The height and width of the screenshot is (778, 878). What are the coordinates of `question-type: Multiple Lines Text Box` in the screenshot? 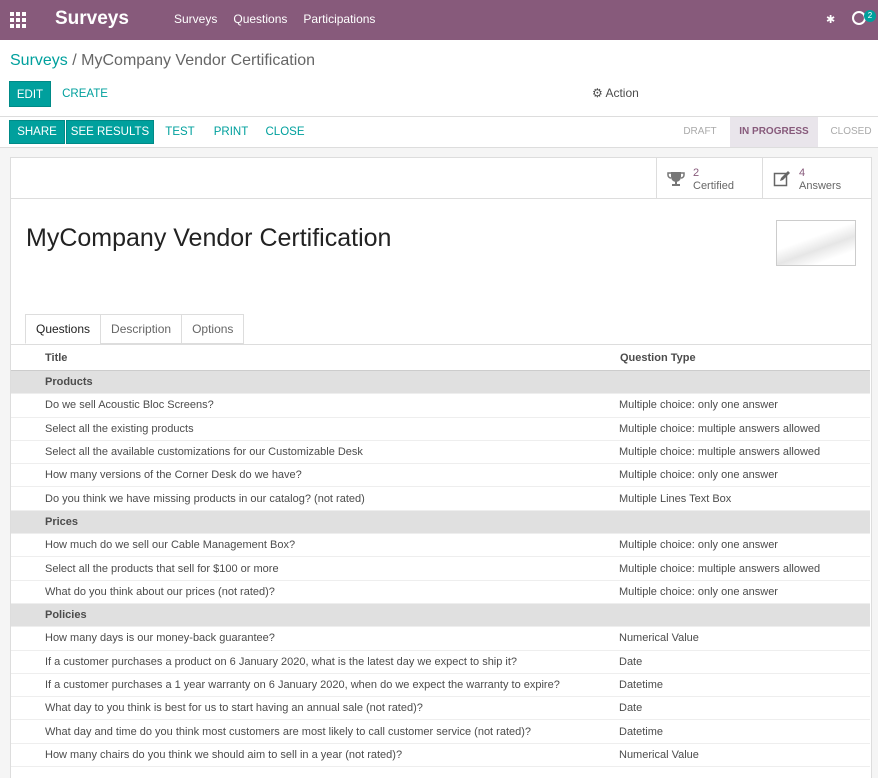 It's located at (744, 498).